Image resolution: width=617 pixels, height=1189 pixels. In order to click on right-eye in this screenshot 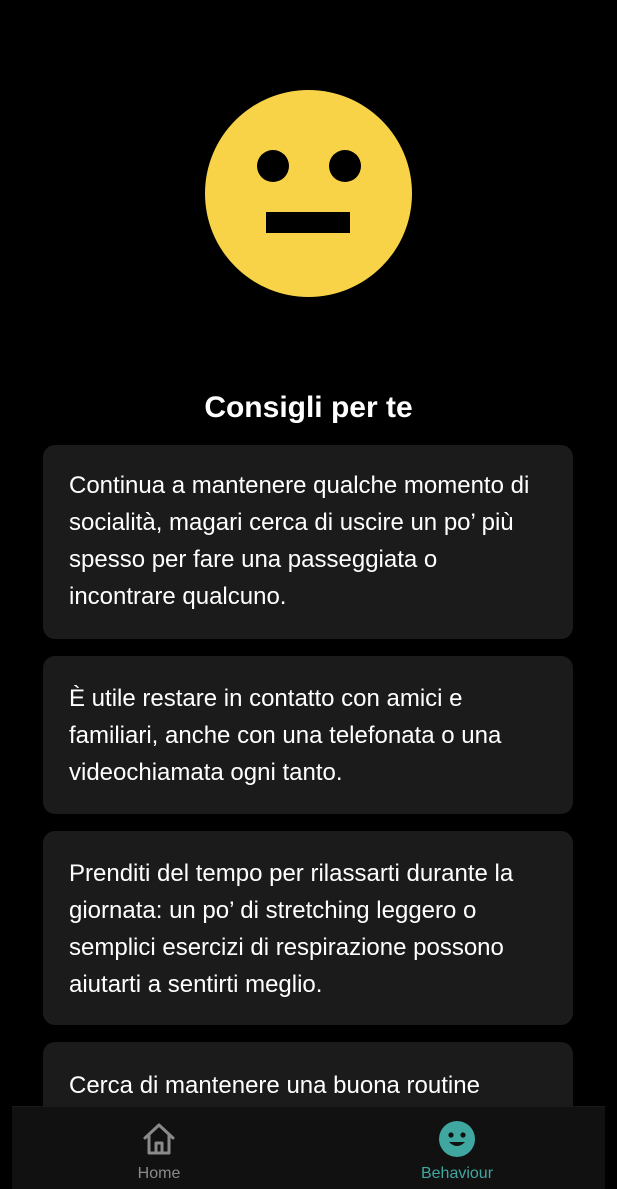, I will do `click(345, 166)`.